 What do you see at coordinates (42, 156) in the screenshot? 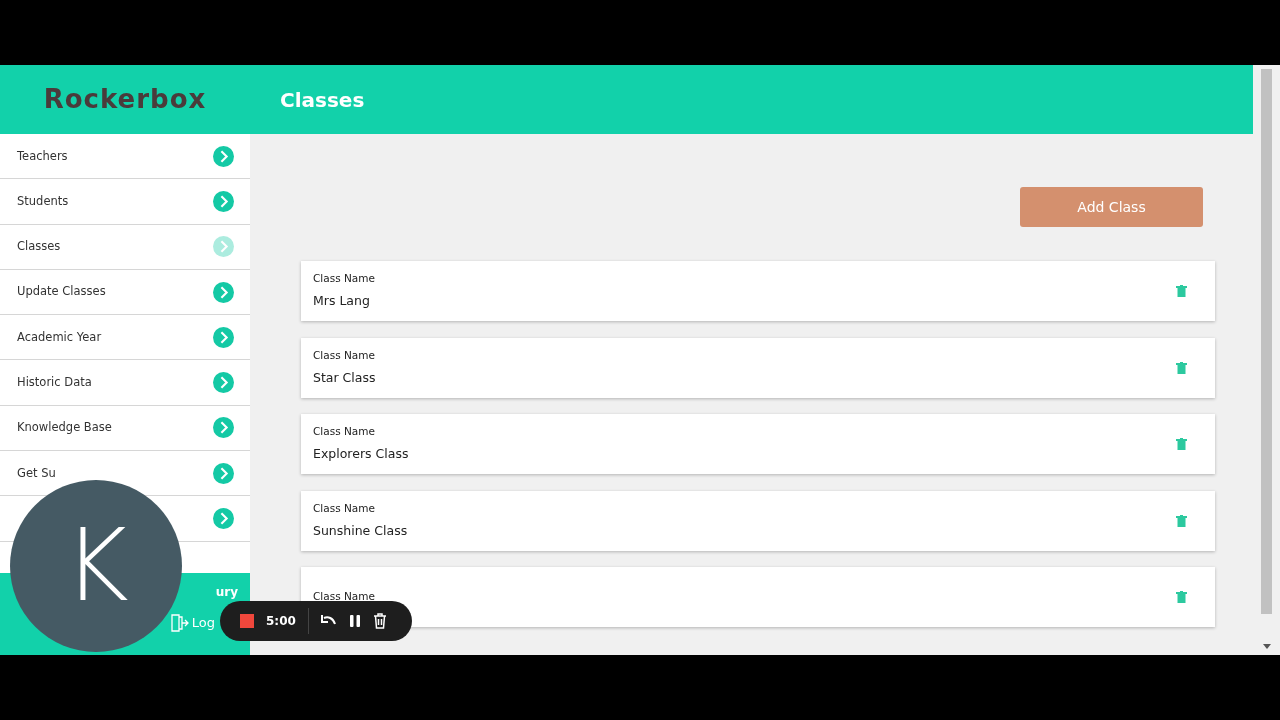
I see `sidebar-link: Teachers` at bounding box center [42, 156].